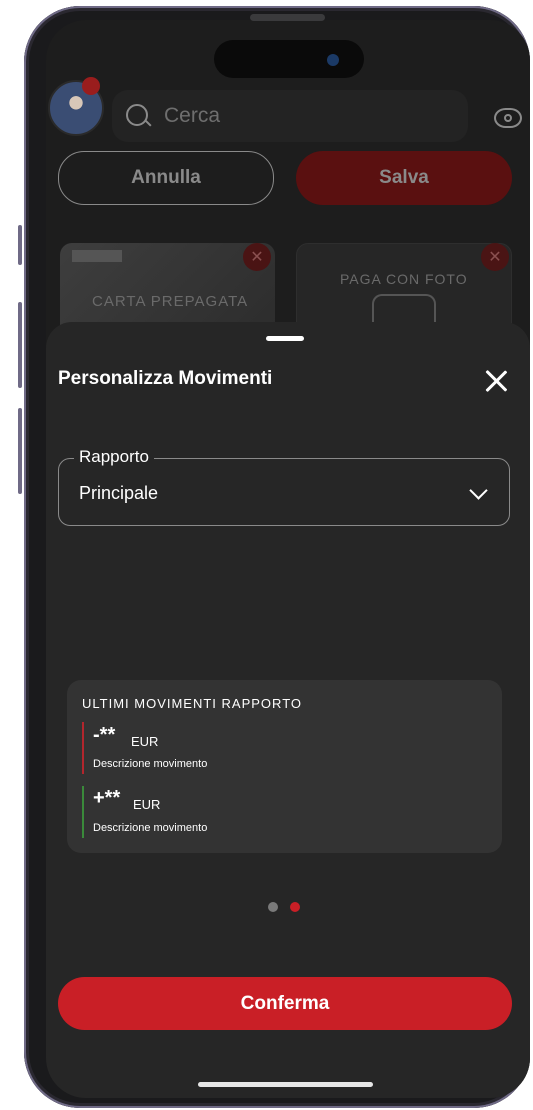 The width and height of the screenshot is (533, 1110). What do you see at coordinates (166, 178) in the screenshot?
I see `cancel-button: Annulla` at bounding box center [166, 178].